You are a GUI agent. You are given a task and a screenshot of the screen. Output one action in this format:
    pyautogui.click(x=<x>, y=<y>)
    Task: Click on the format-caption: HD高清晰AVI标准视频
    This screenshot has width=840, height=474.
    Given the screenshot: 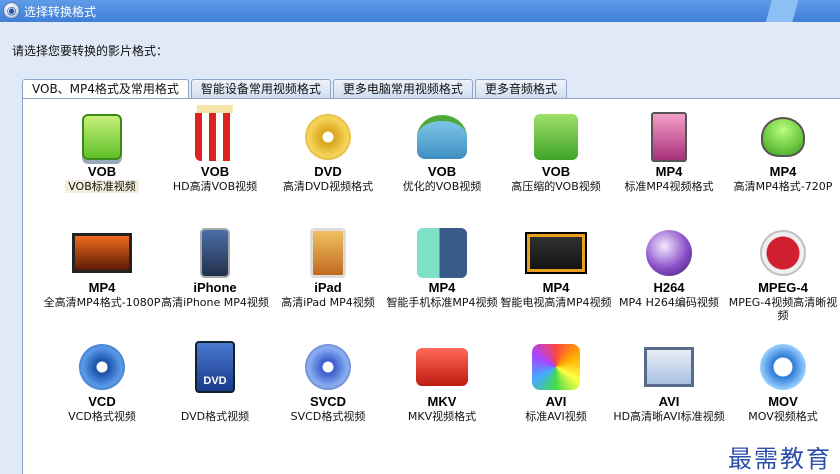 What is the action you would take?
    pyautogui.click(x=669, y=416)
    